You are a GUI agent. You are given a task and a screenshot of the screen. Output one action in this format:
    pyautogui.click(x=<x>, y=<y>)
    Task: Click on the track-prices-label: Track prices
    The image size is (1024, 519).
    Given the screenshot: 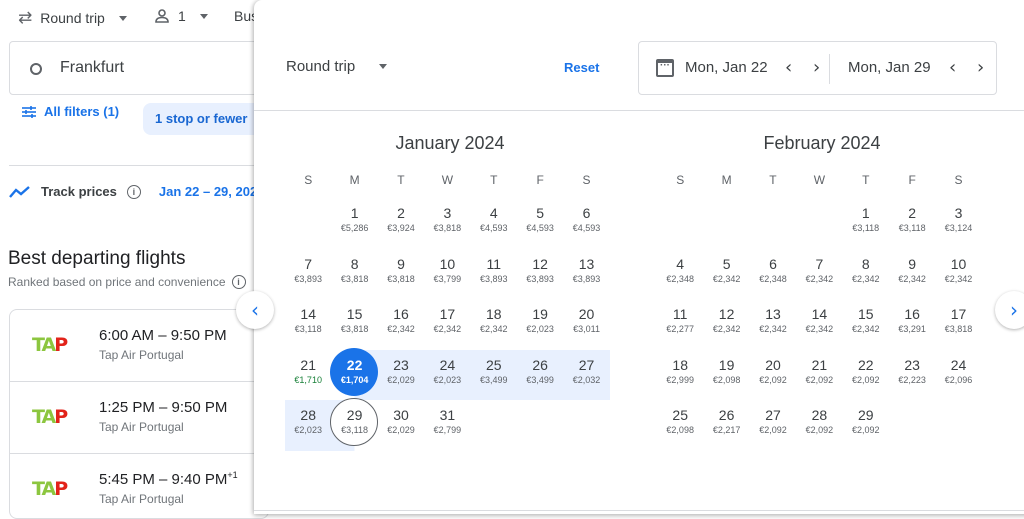 What is the action you would take?
    pyautogui.click(x=79, y=191)
    